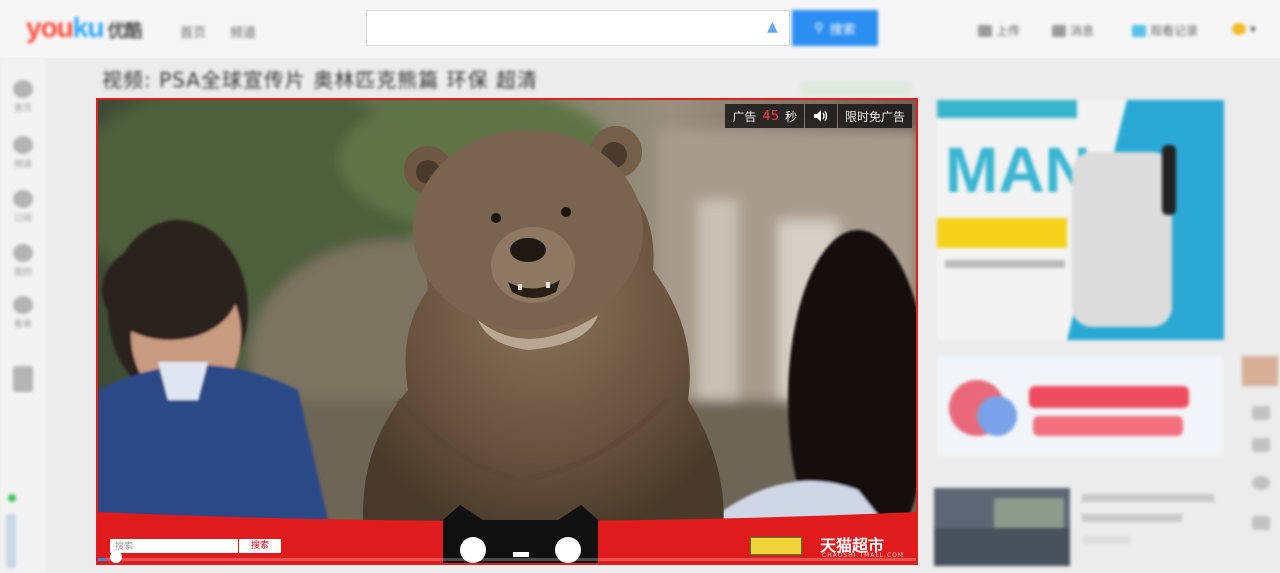 The image size is (1280, 573). Describe the element at coordinates (193, 31) in the screenshot. I see `nav-home: 首页` at that location.